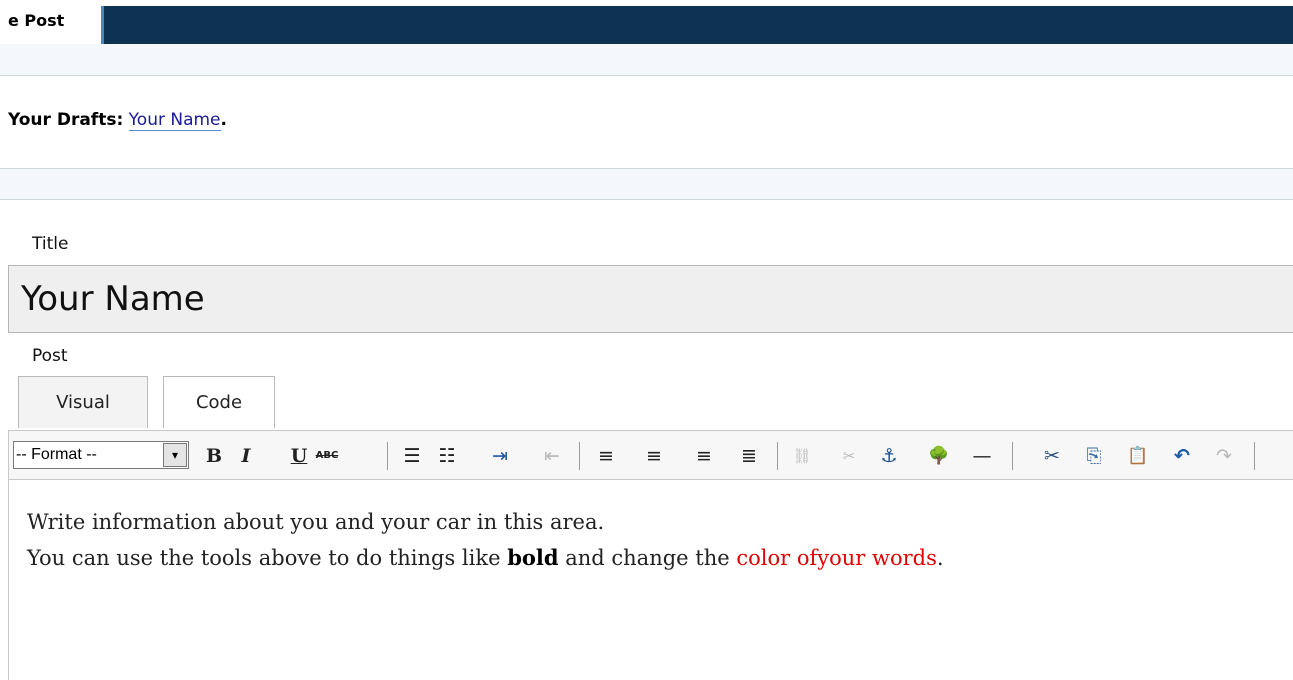  What do you see at coordinates (802, 456) in the screenshot?
I see `link-icon: ⛓` at bounding box center [802, 456].